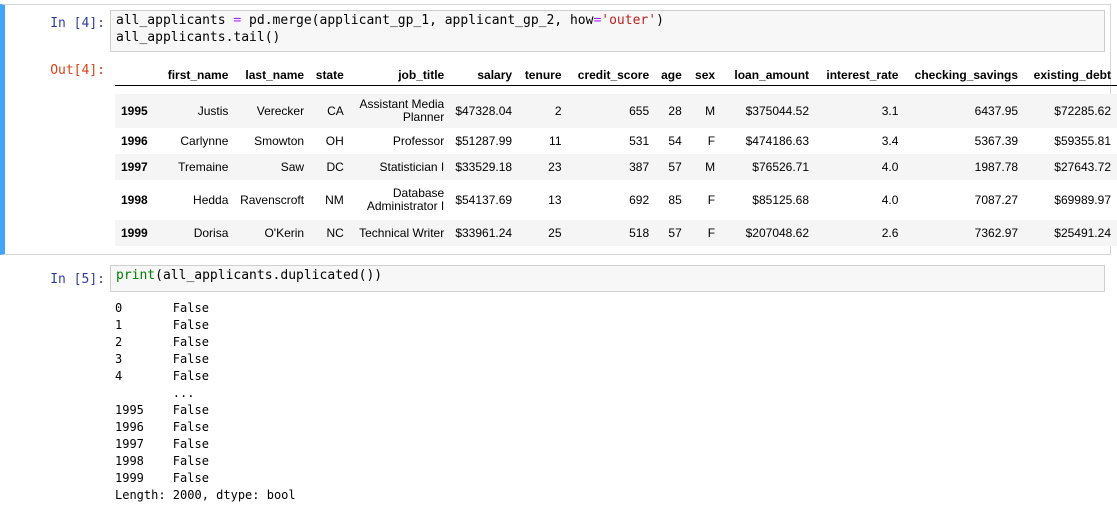  What do you see at coordinates (335, 167) in the screenshot?
I see `table-cell: DC` at bounding box center [335, 167].